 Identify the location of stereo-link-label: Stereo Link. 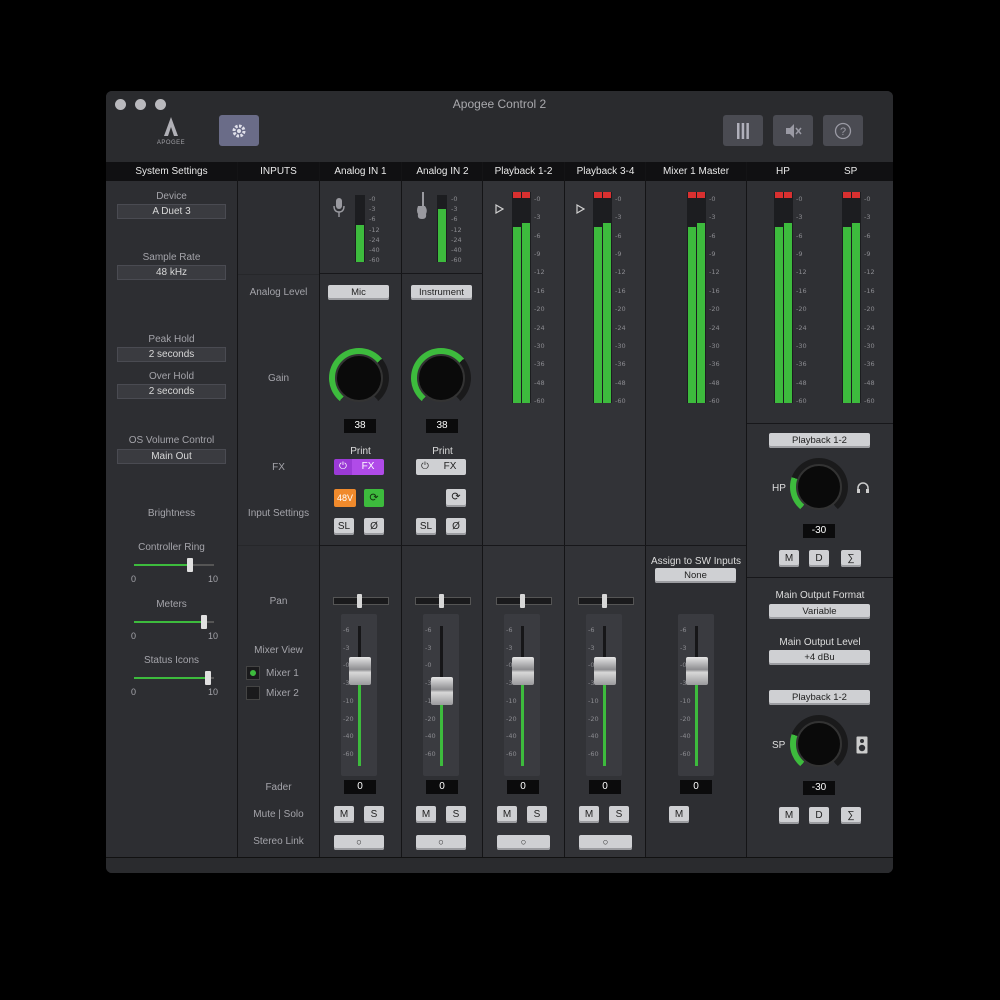
(278, 841).